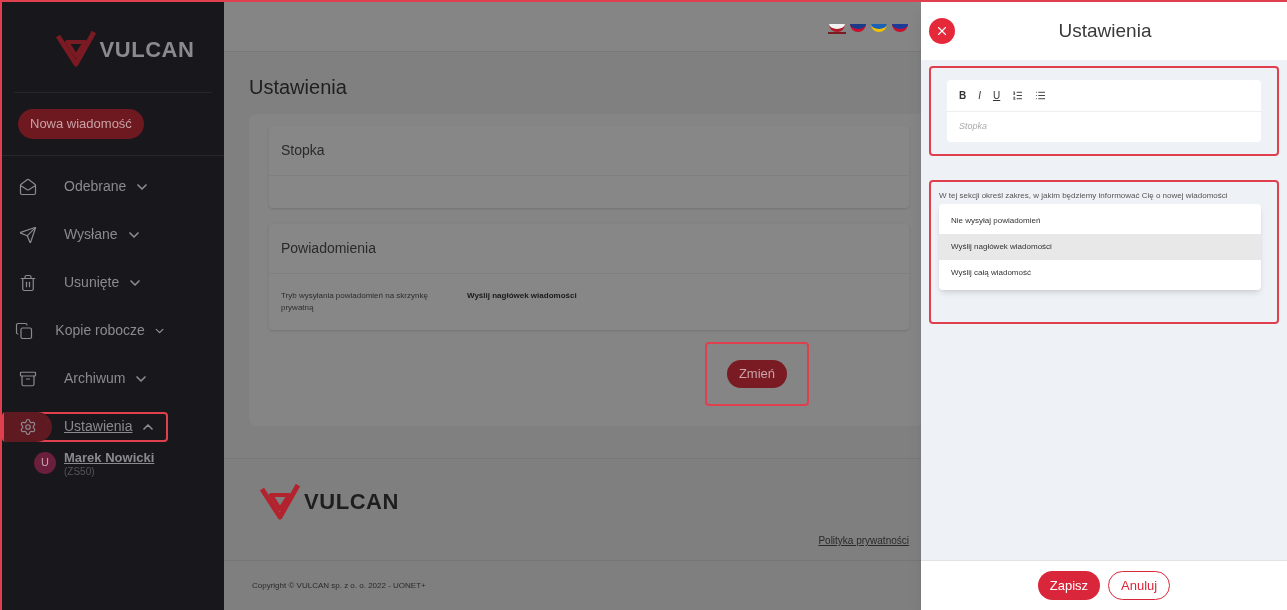  I want to click on drawer-title: Ustawienia, so click(1105, 30).